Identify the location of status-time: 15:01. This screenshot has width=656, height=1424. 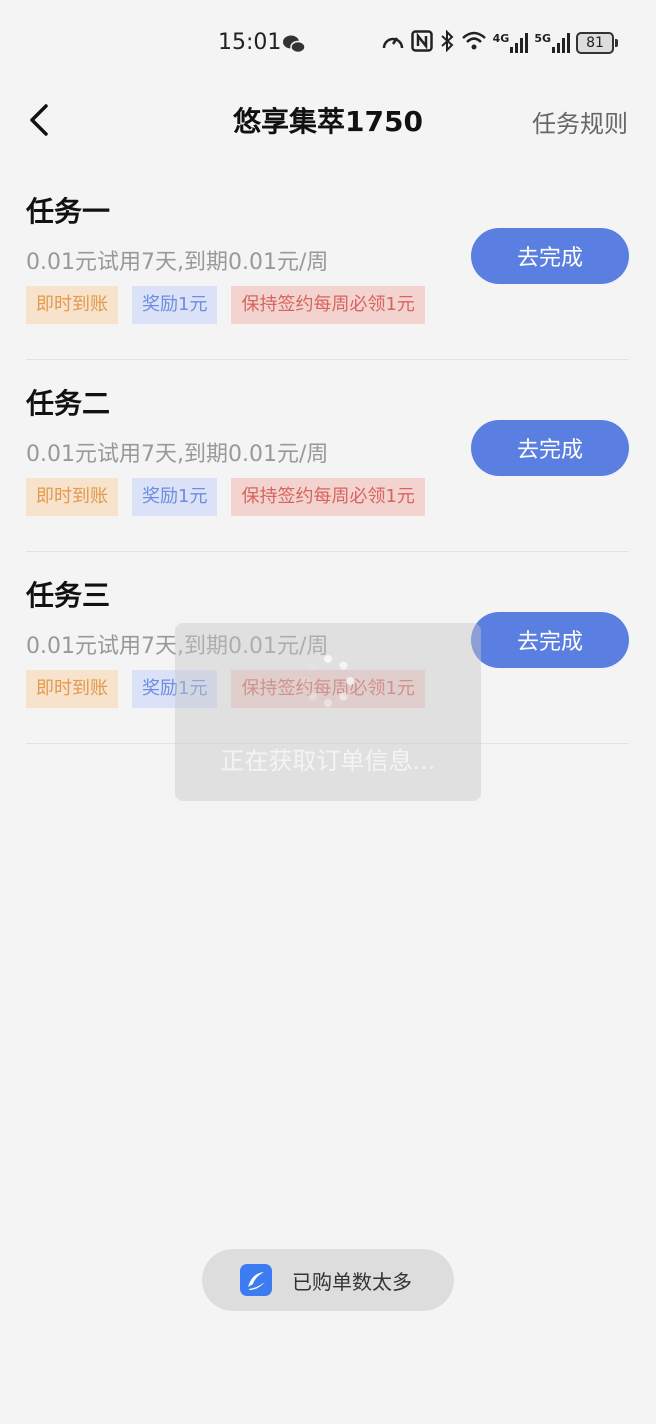
(250, 42).